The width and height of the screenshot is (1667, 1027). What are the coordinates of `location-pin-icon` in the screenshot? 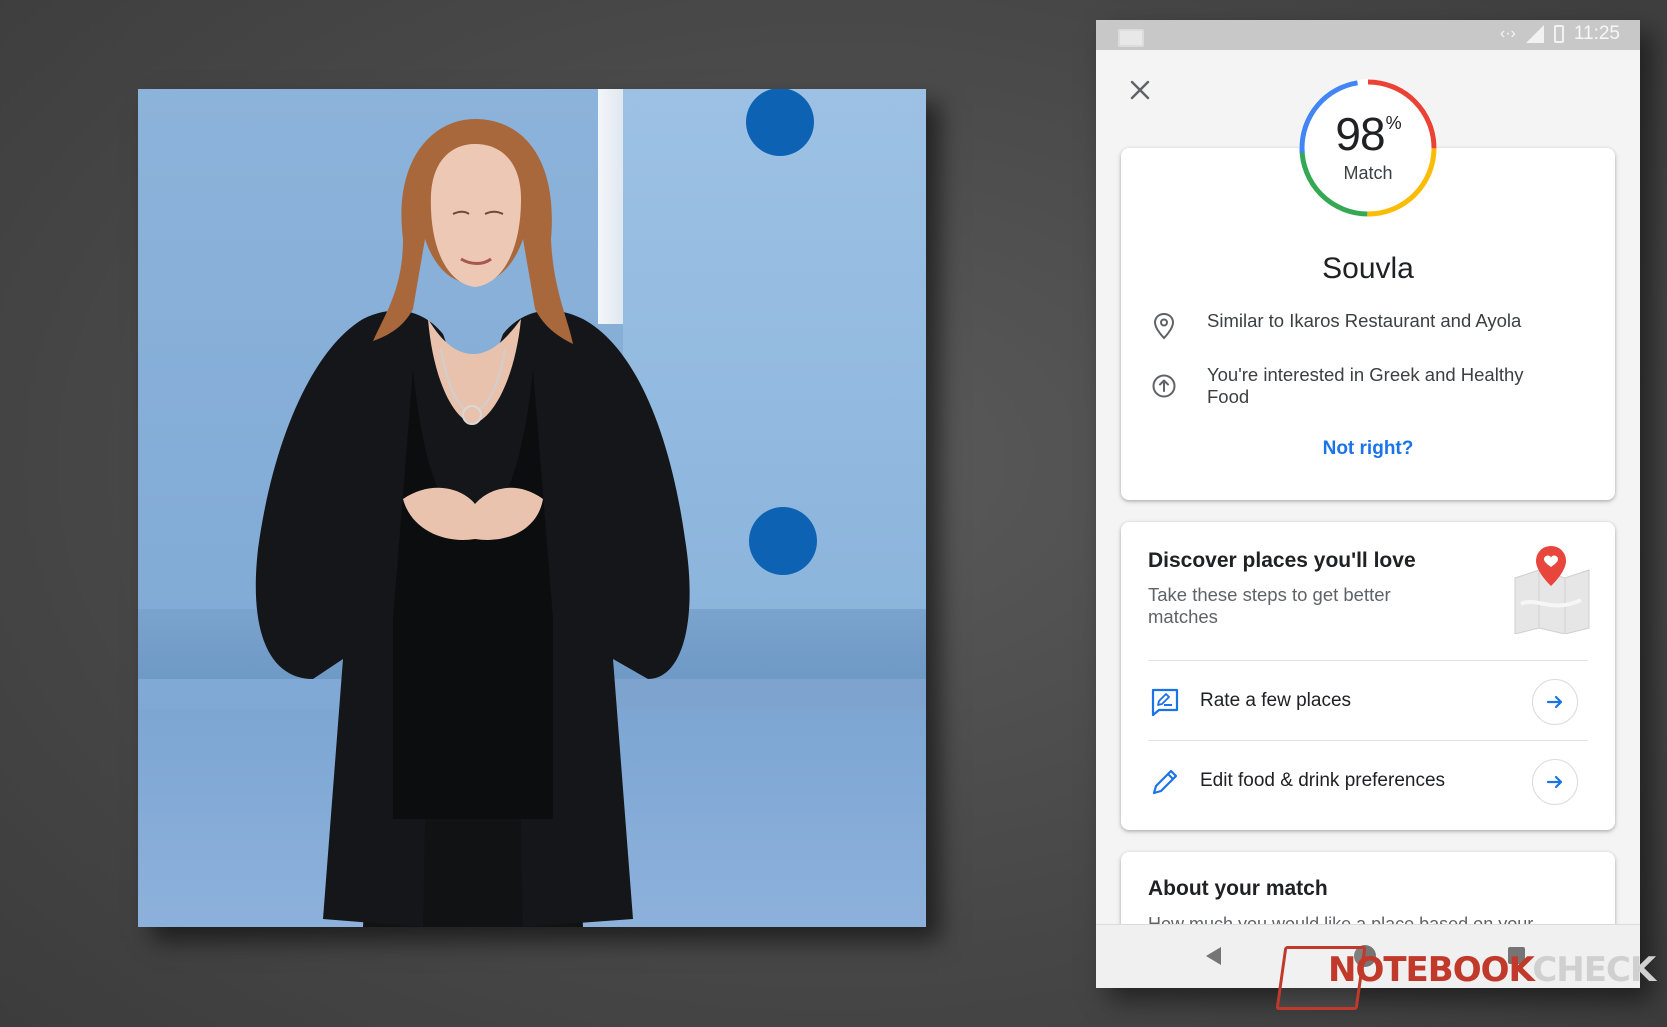 It's located at (1164, 326).